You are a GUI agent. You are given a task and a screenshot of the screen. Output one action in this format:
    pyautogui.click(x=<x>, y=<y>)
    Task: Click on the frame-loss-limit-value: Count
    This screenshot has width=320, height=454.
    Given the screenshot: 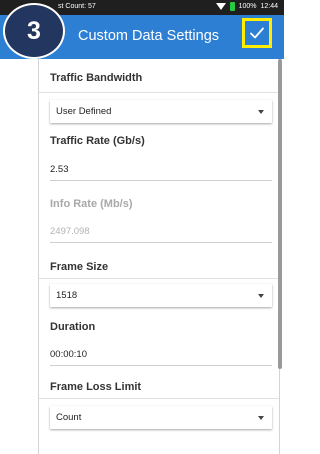 What is the action you would take?
    pyautogui.click(x=69, y=417)
    